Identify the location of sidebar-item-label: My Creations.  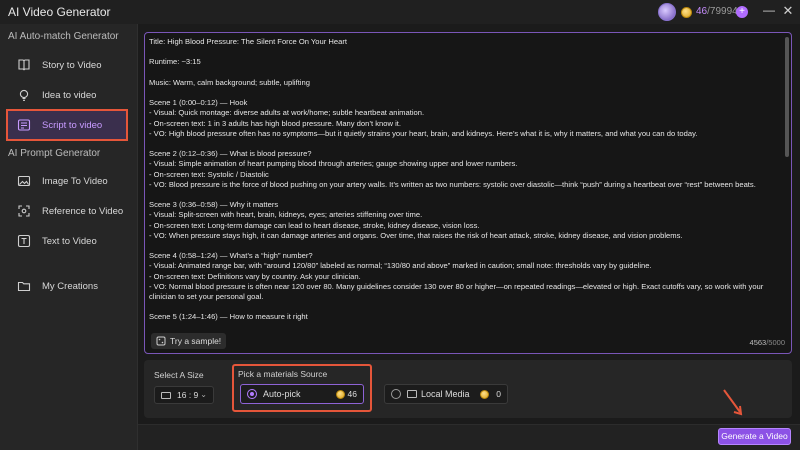
(70, 286).